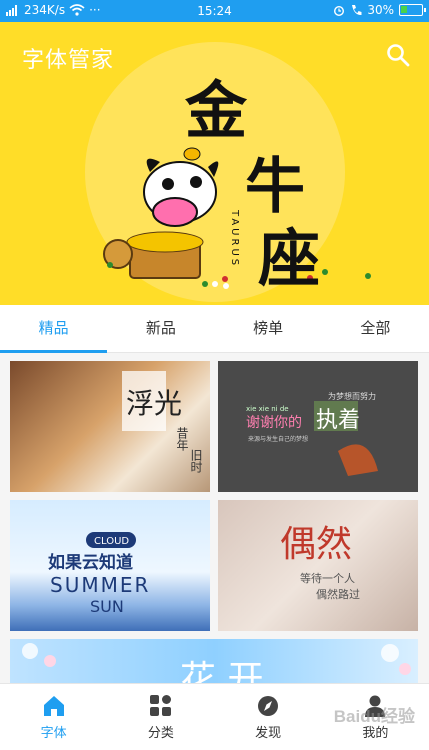 This screenshot has width=429, height=750. What do you see at coordinates (160, 705) in the screenshot?
I see `category-icon` at bounding box center [160, 705].